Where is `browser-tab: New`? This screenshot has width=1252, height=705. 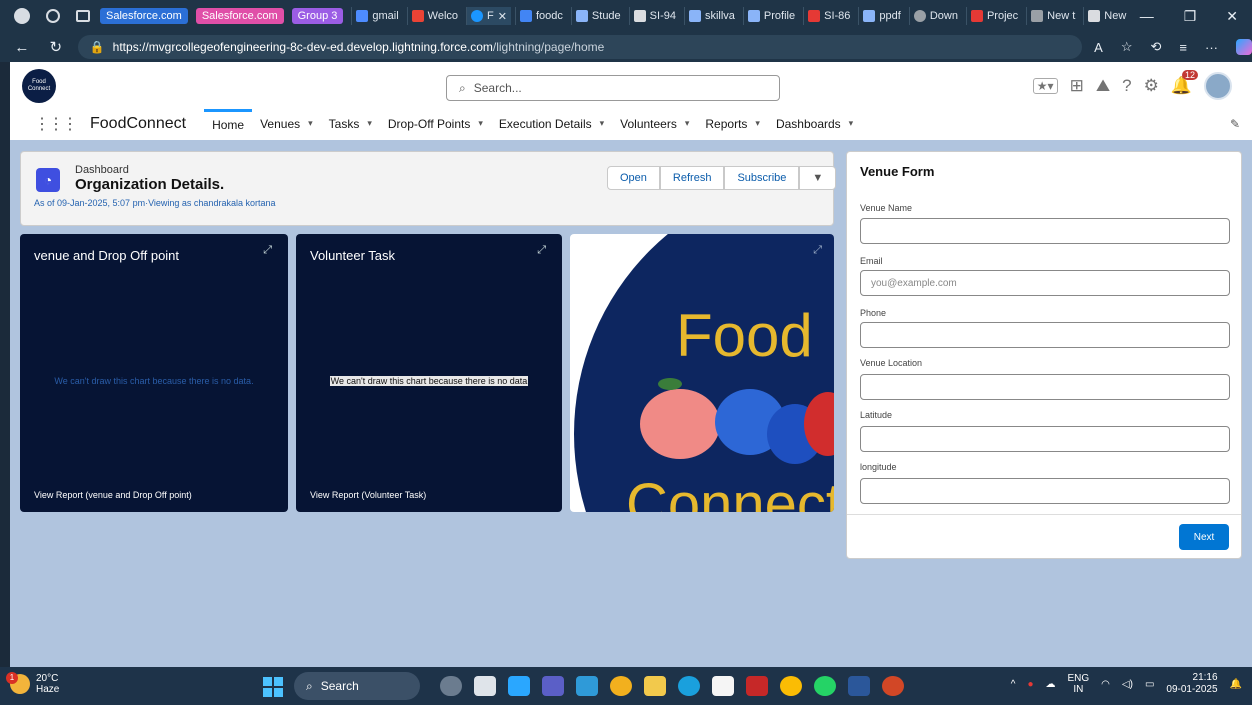
browser-tab: New is located at coordinates (1106, 16).